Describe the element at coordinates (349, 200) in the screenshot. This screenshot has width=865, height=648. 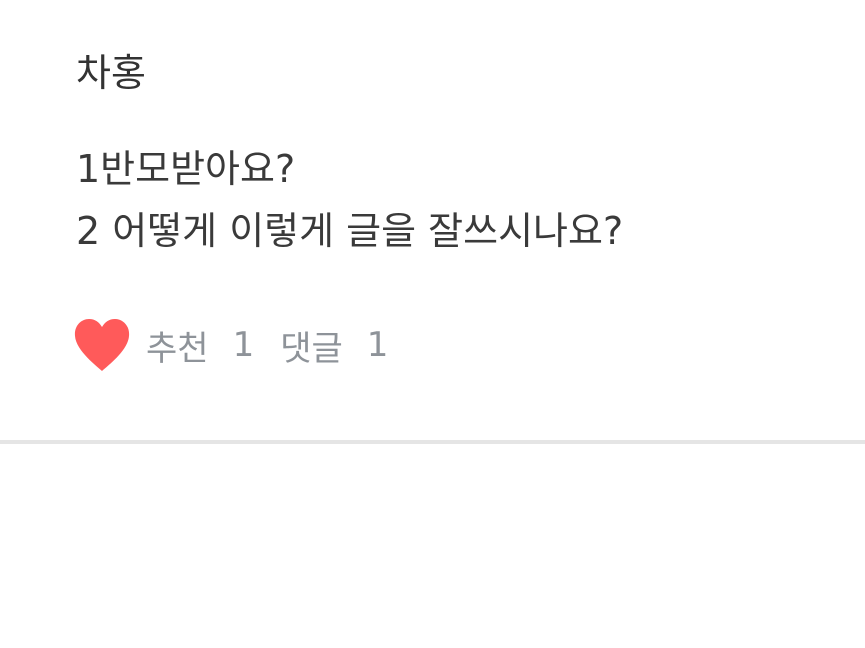
I see `comment-body: 1반모받아요? 2 어떻게 이렇게 글을 잘쓰시나요?` at that location.